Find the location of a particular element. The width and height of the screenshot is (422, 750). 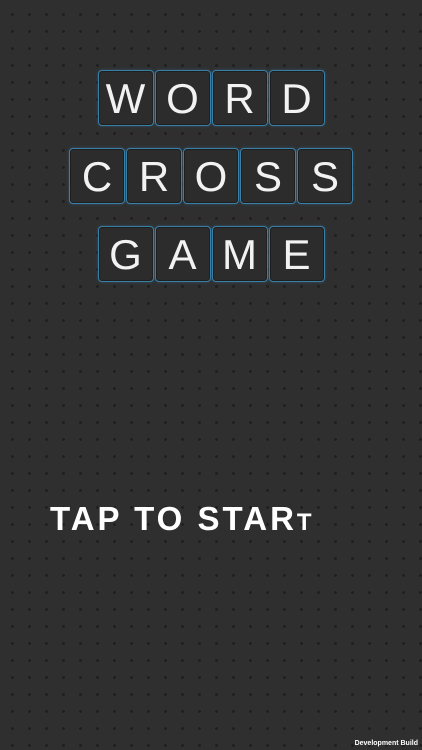

title-row-word: W O R D is located at coordinates (211, 98).